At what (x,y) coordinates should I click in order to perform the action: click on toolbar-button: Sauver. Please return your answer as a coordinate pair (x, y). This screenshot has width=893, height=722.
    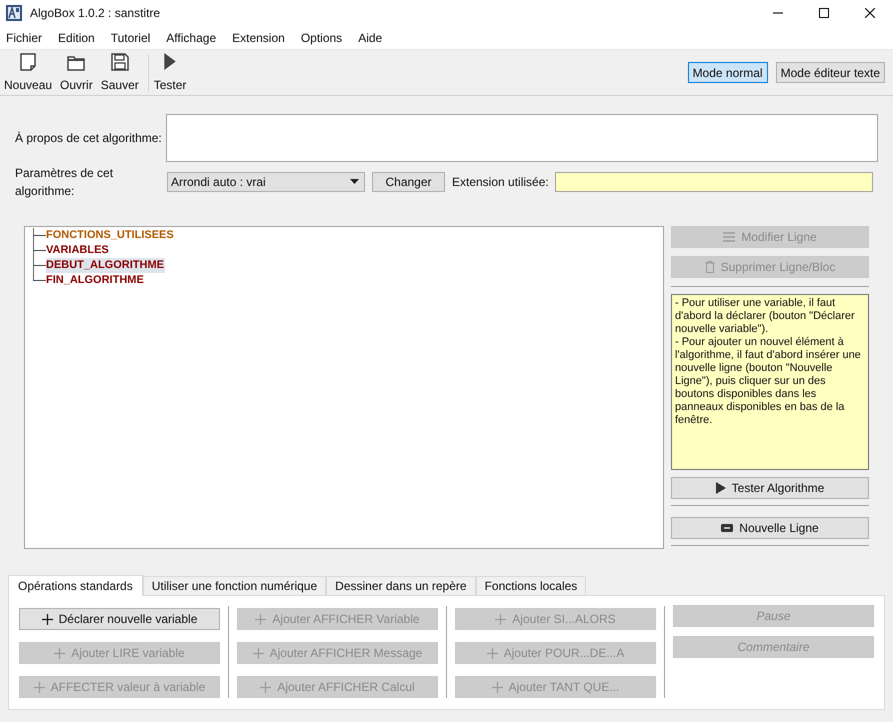
    Looking at the image, I should click on (119, 73).